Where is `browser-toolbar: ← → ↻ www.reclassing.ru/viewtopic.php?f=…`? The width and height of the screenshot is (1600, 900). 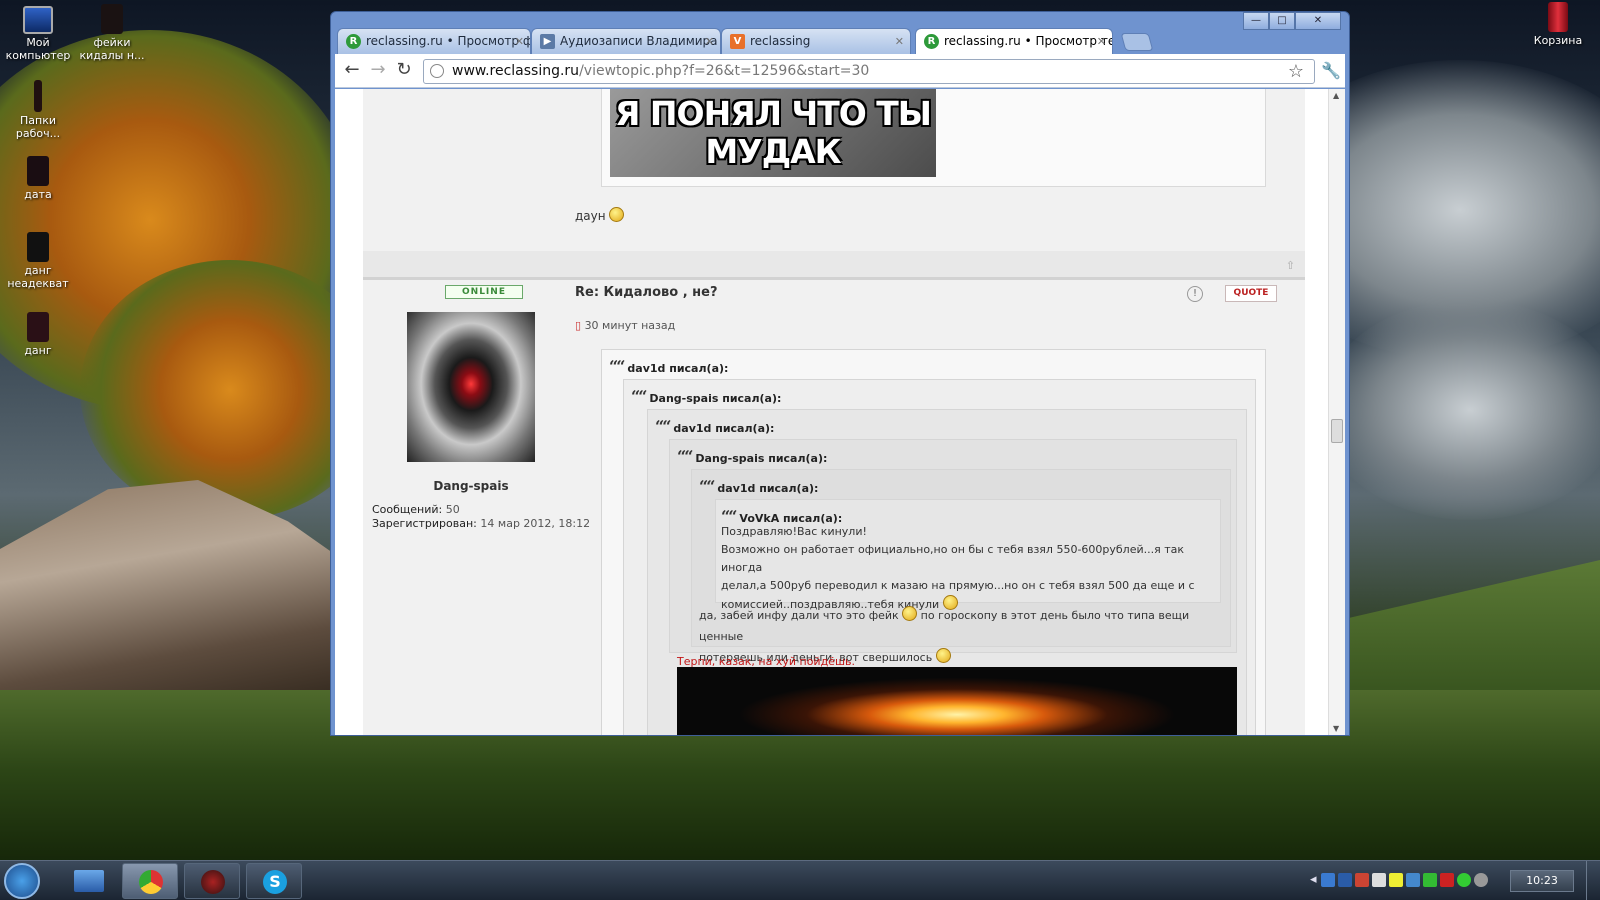 browser-toolbar: ← → ↻ www.reclassing.ru/viewtopic.php?f=… is located at coordinates (840, 71).